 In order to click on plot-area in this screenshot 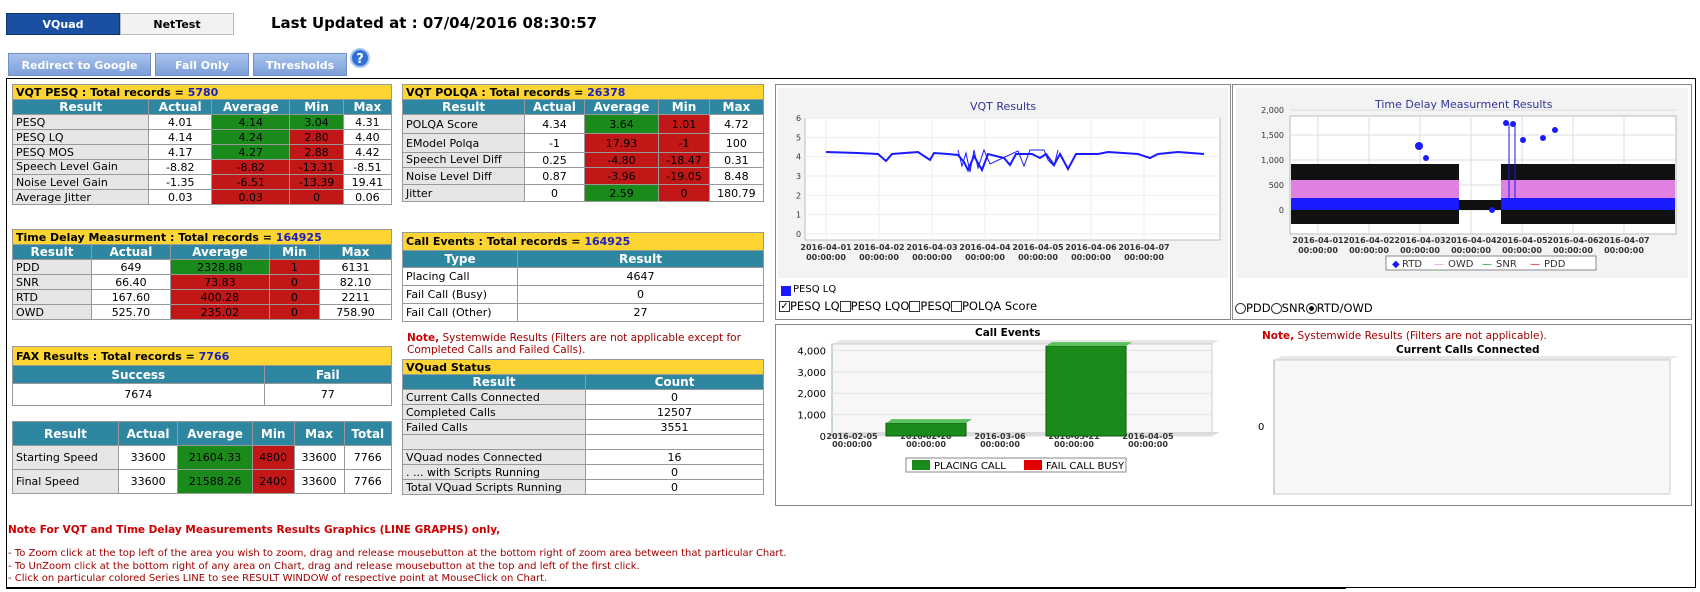, I will do `click(1472, 427)`.